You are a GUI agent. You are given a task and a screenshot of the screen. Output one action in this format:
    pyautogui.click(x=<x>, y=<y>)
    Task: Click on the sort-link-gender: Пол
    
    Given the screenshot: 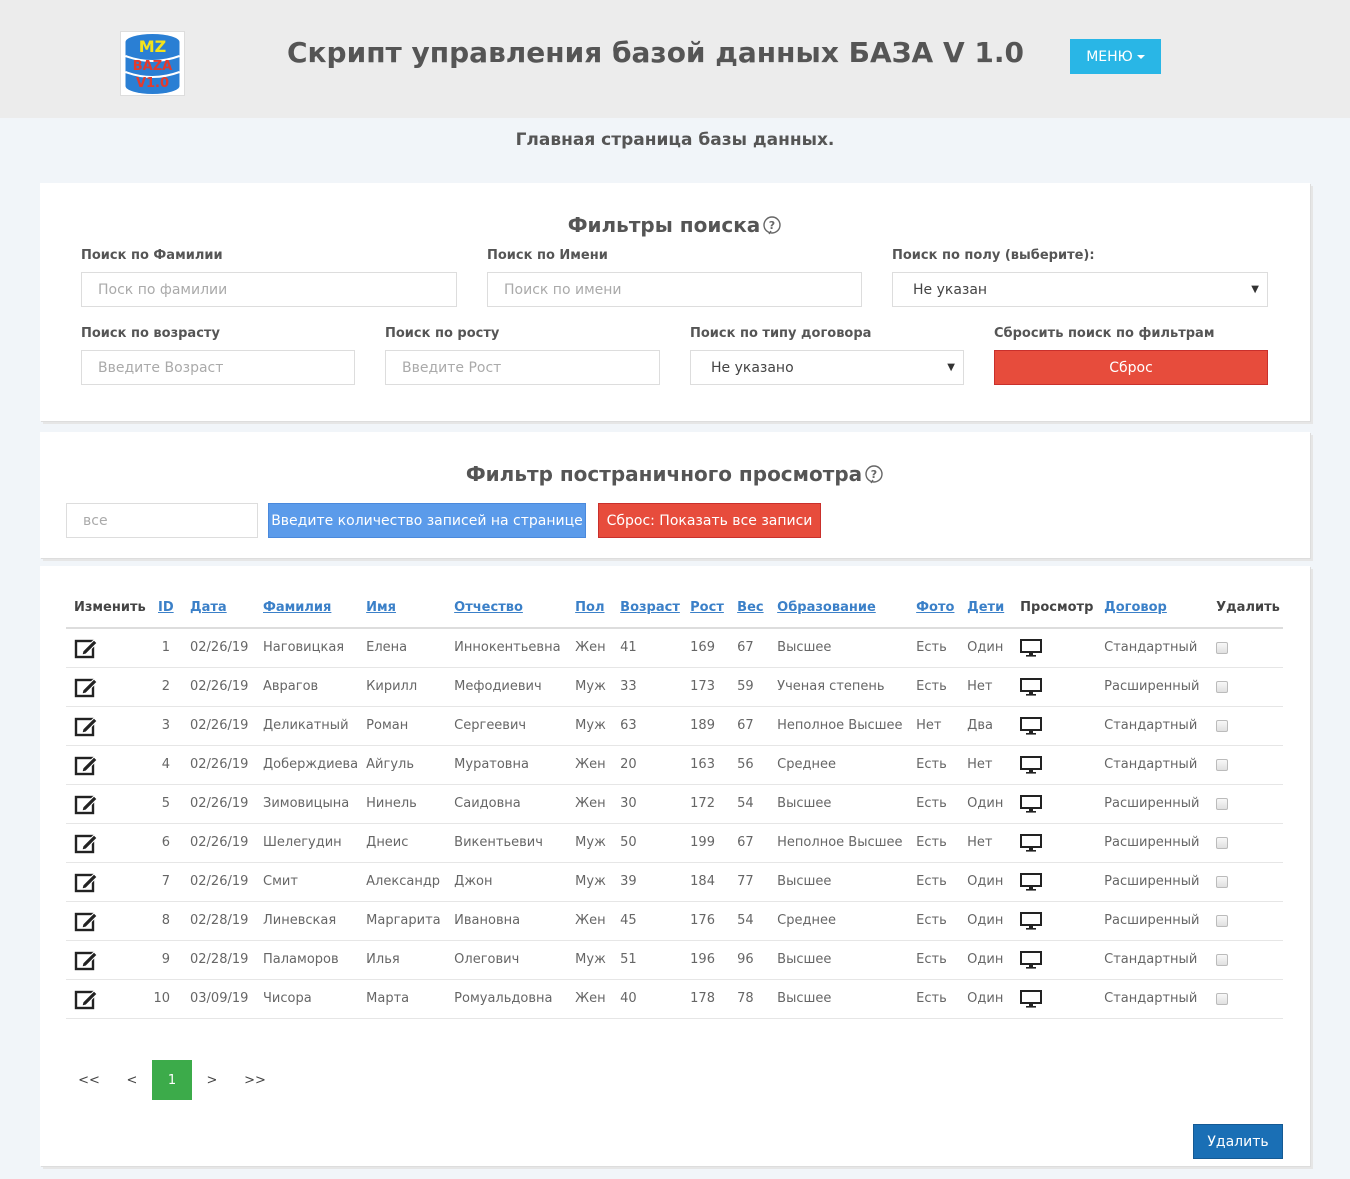 What is the action you would take?
    pyautogui.click(x=589, y=607)
    